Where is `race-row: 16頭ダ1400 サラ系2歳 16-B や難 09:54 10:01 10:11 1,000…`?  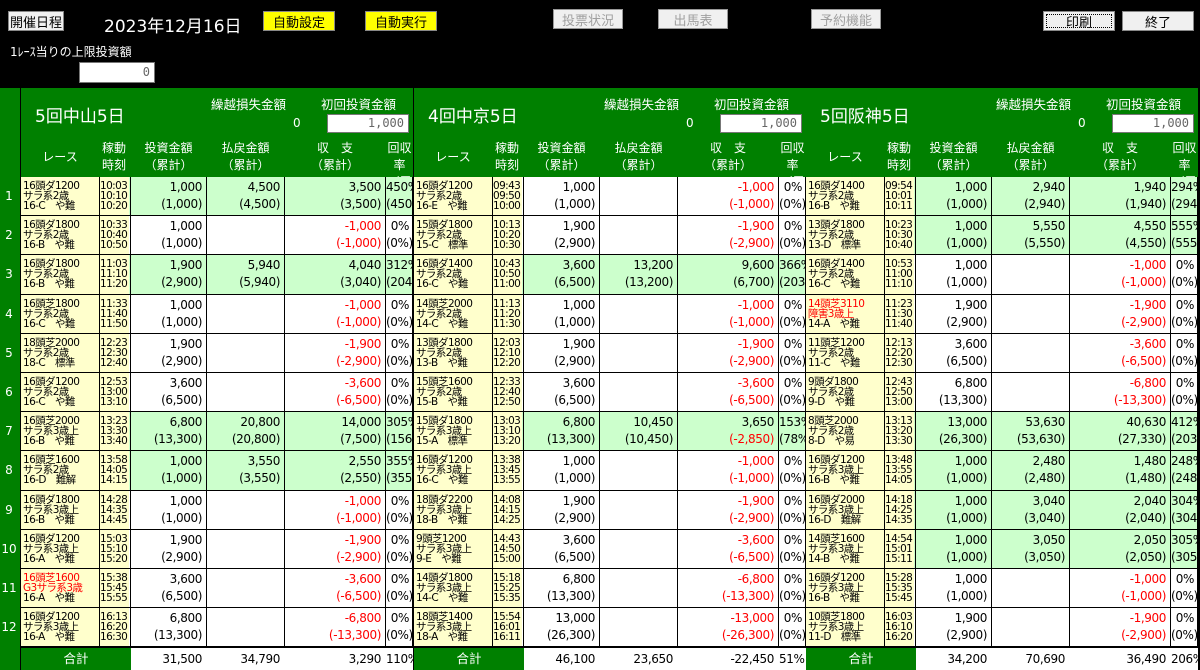 race-row: 16頭ダ1400 サラ系2歳 16-B や難 09:54 10:01 10:11 1,000… is located at coordinates (1003, 197).